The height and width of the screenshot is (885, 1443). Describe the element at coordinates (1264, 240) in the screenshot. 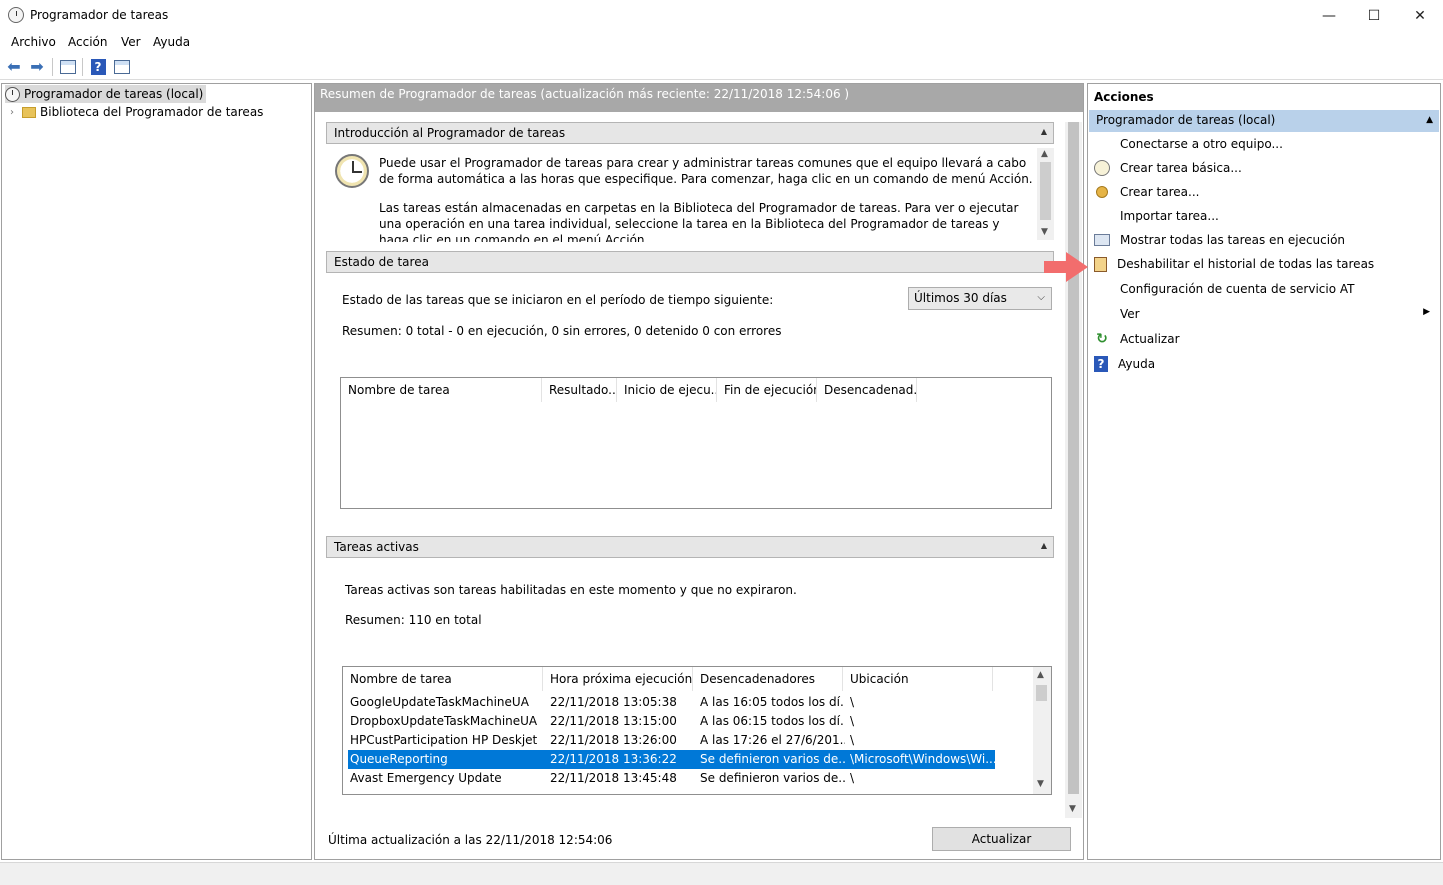

I see `action-show-running: Mostrar todas las tareas en ejecución` at that location.